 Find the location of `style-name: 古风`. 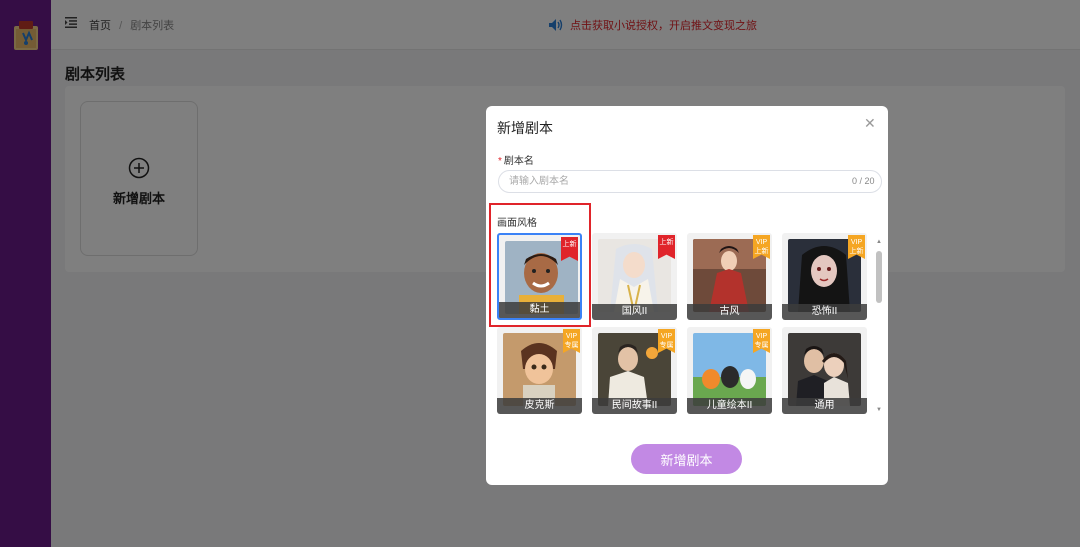

style-name: 古风 is located at coordinates (729, 312).